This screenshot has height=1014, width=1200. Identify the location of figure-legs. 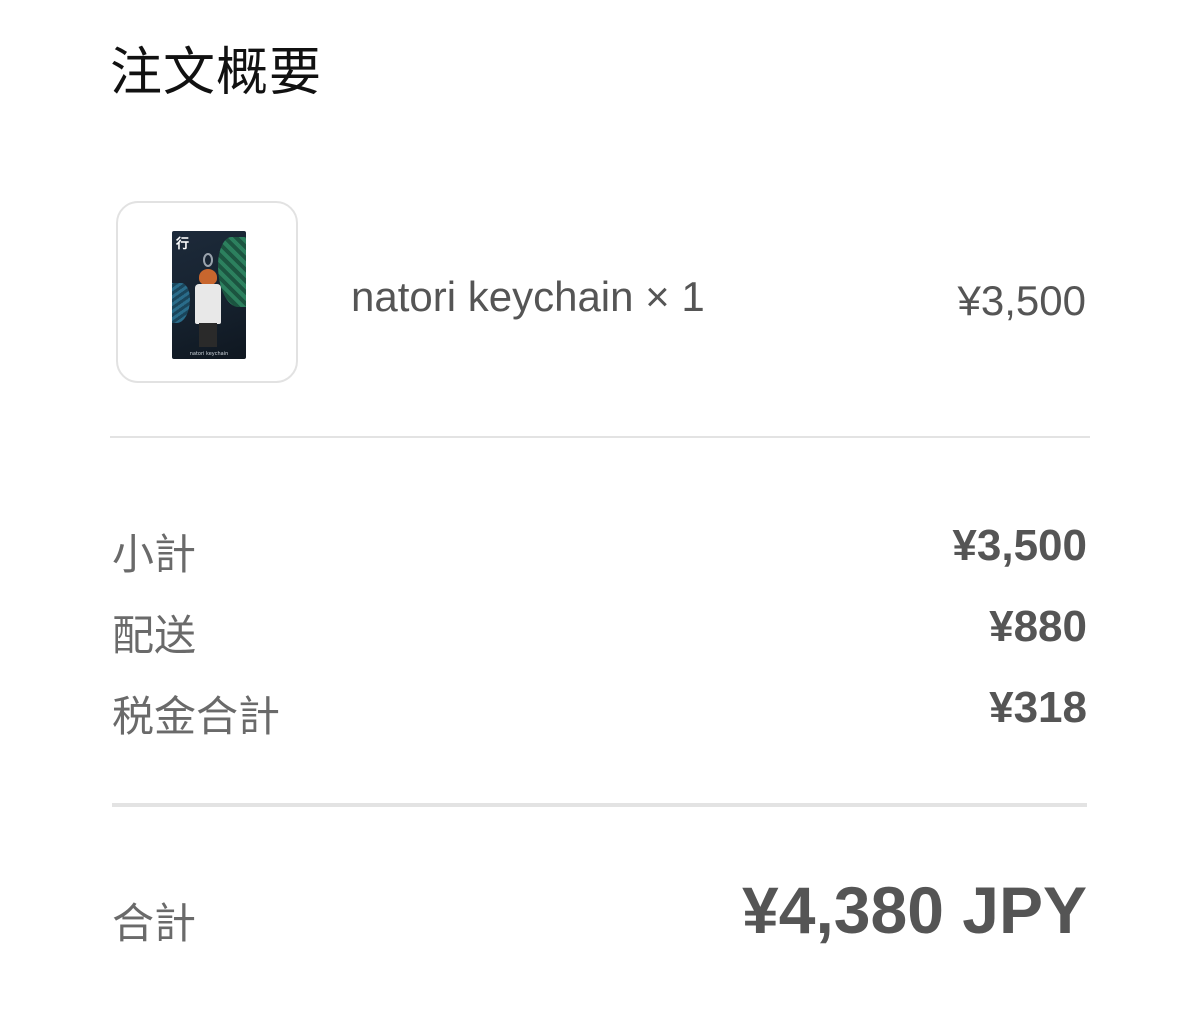
(208, 335).